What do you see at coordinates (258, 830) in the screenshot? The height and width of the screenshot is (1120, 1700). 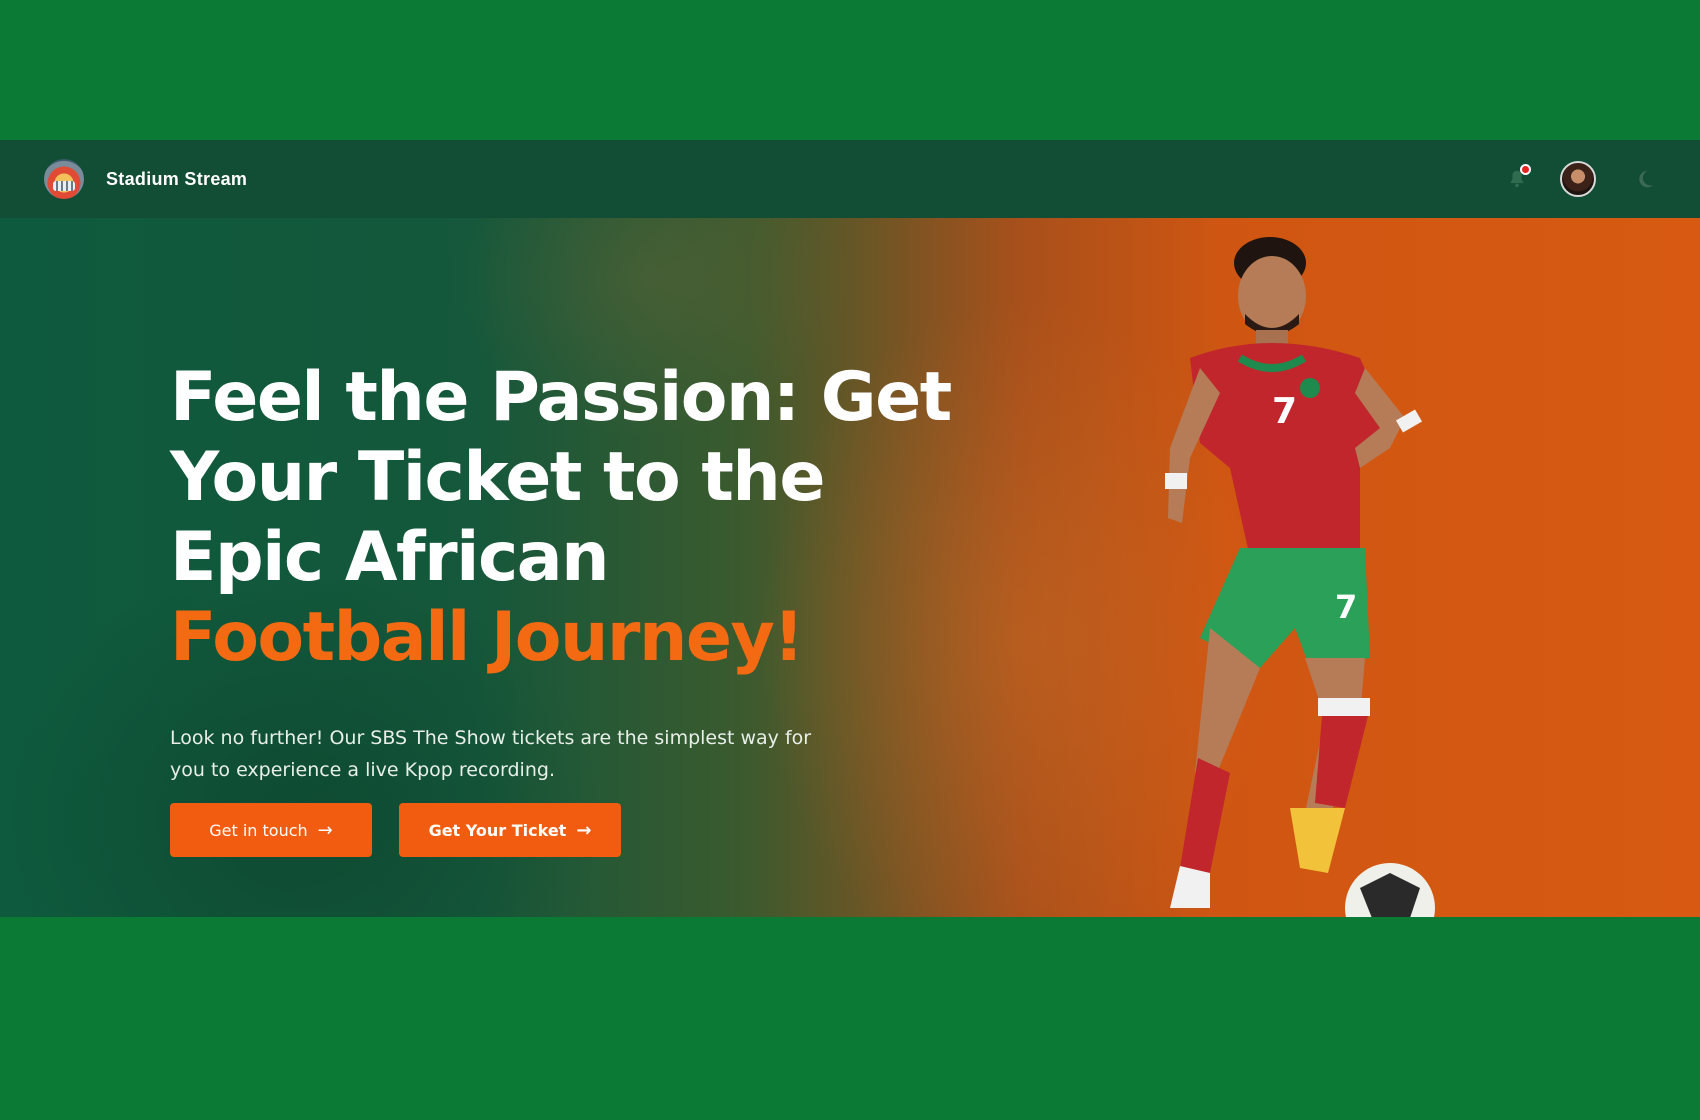 I see `get-in-touch-label: Get in touch` at bounding box center [258, 830].